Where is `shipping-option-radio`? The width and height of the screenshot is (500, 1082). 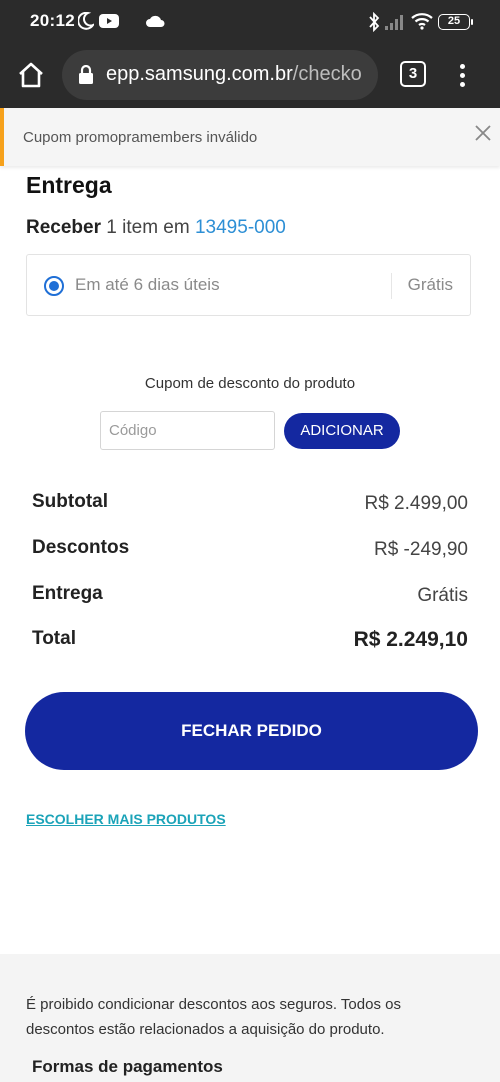 shipping-option-radio is located at coordinates (54, 286).